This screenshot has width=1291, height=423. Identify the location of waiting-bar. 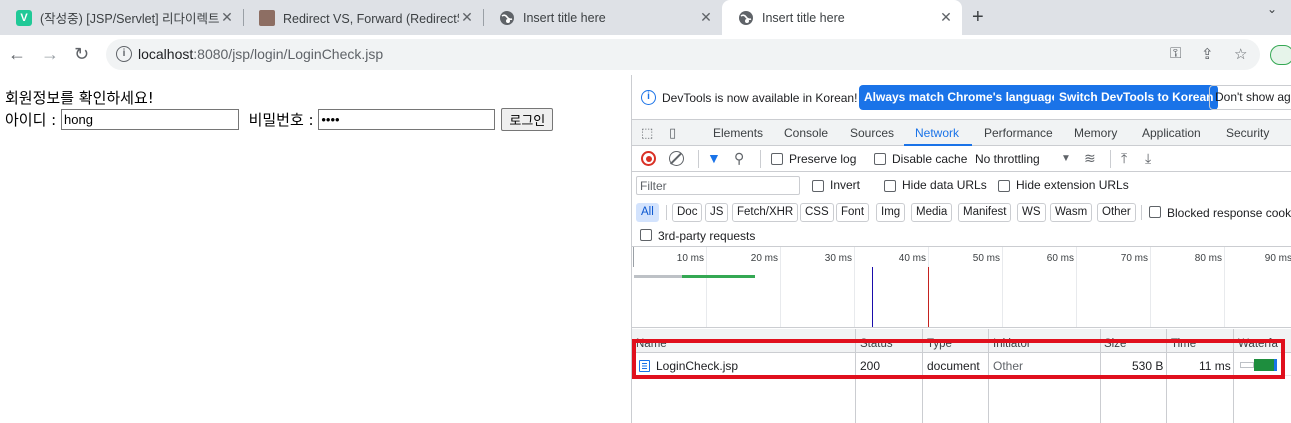
(658, 276).